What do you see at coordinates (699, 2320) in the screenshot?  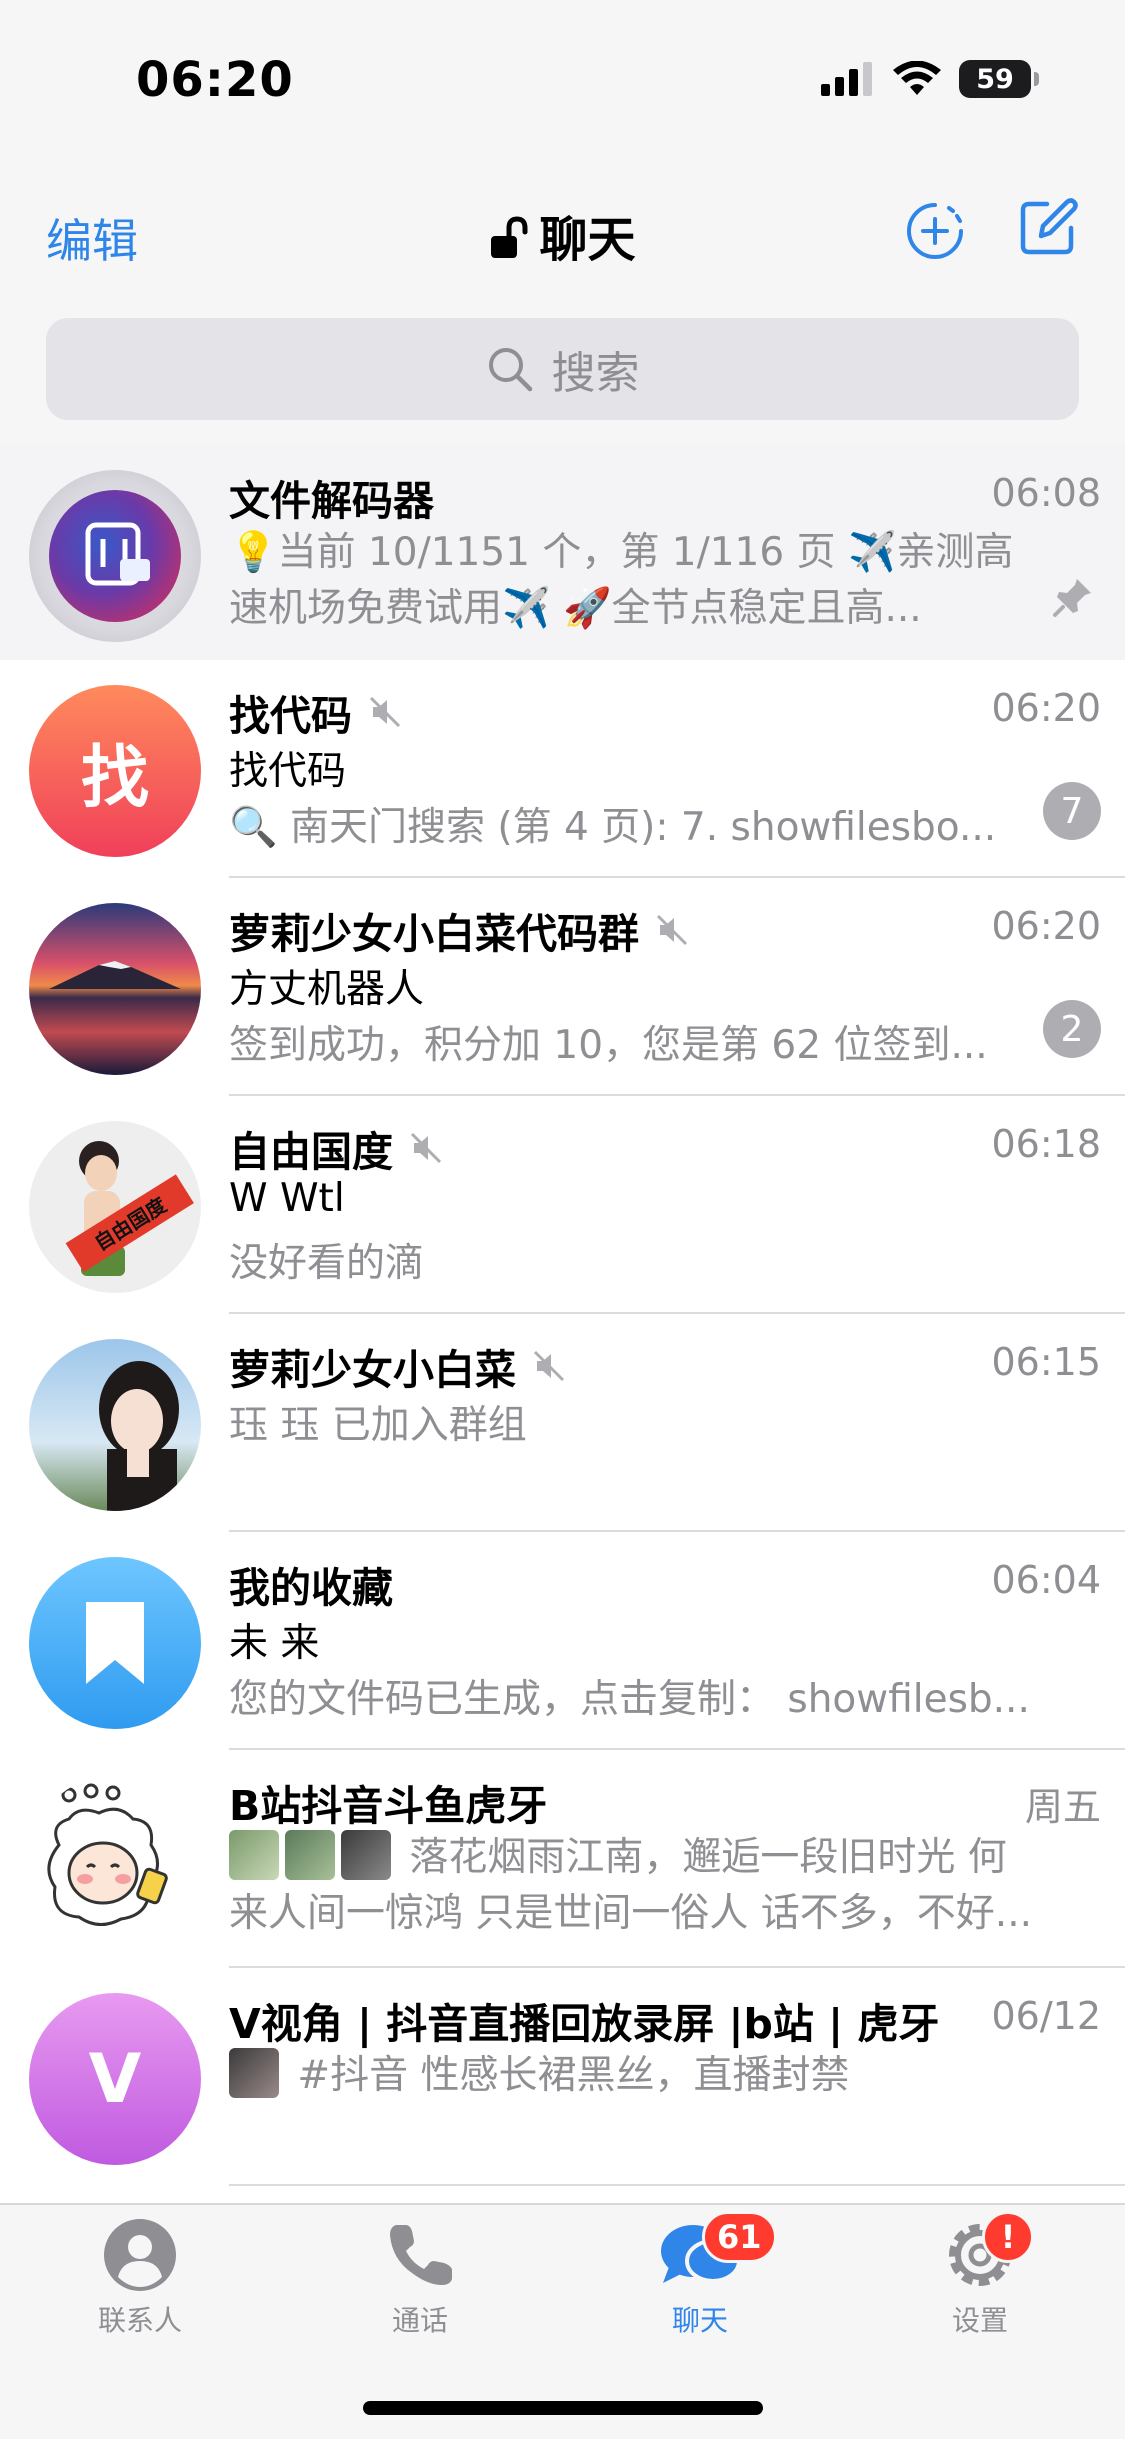 I see `tab-label: 聊天` at bounding box center [699, 2320].